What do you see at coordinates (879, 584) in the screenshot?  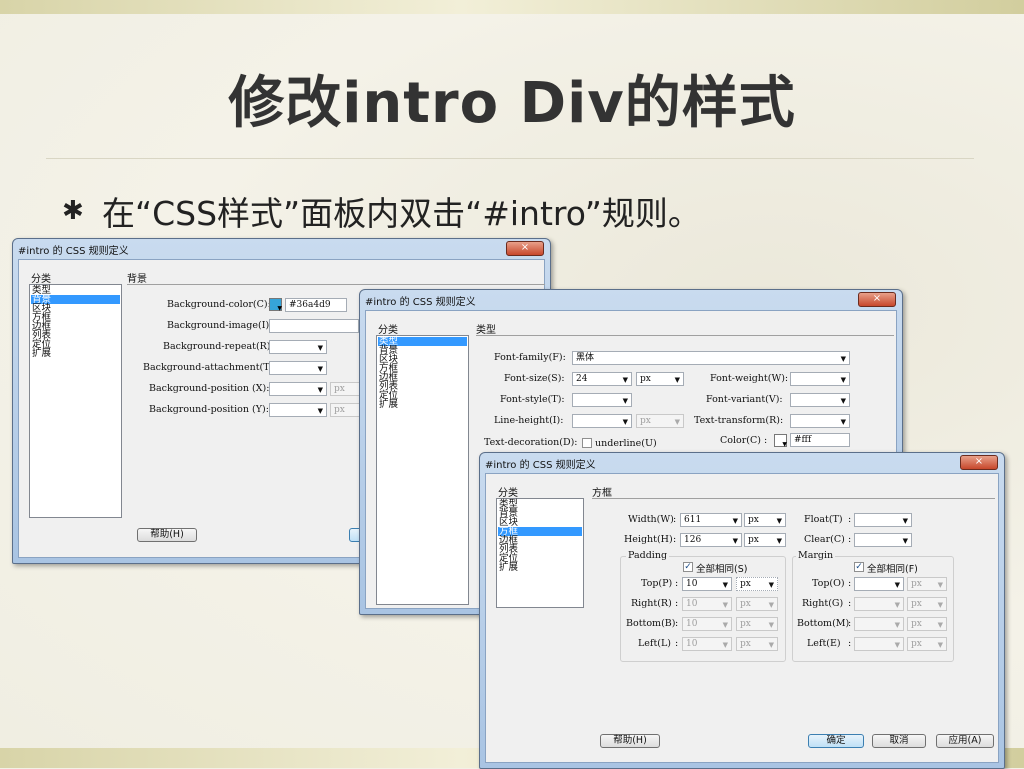 I see `margin-top-select: ▼` at bounding box center [879, 584].